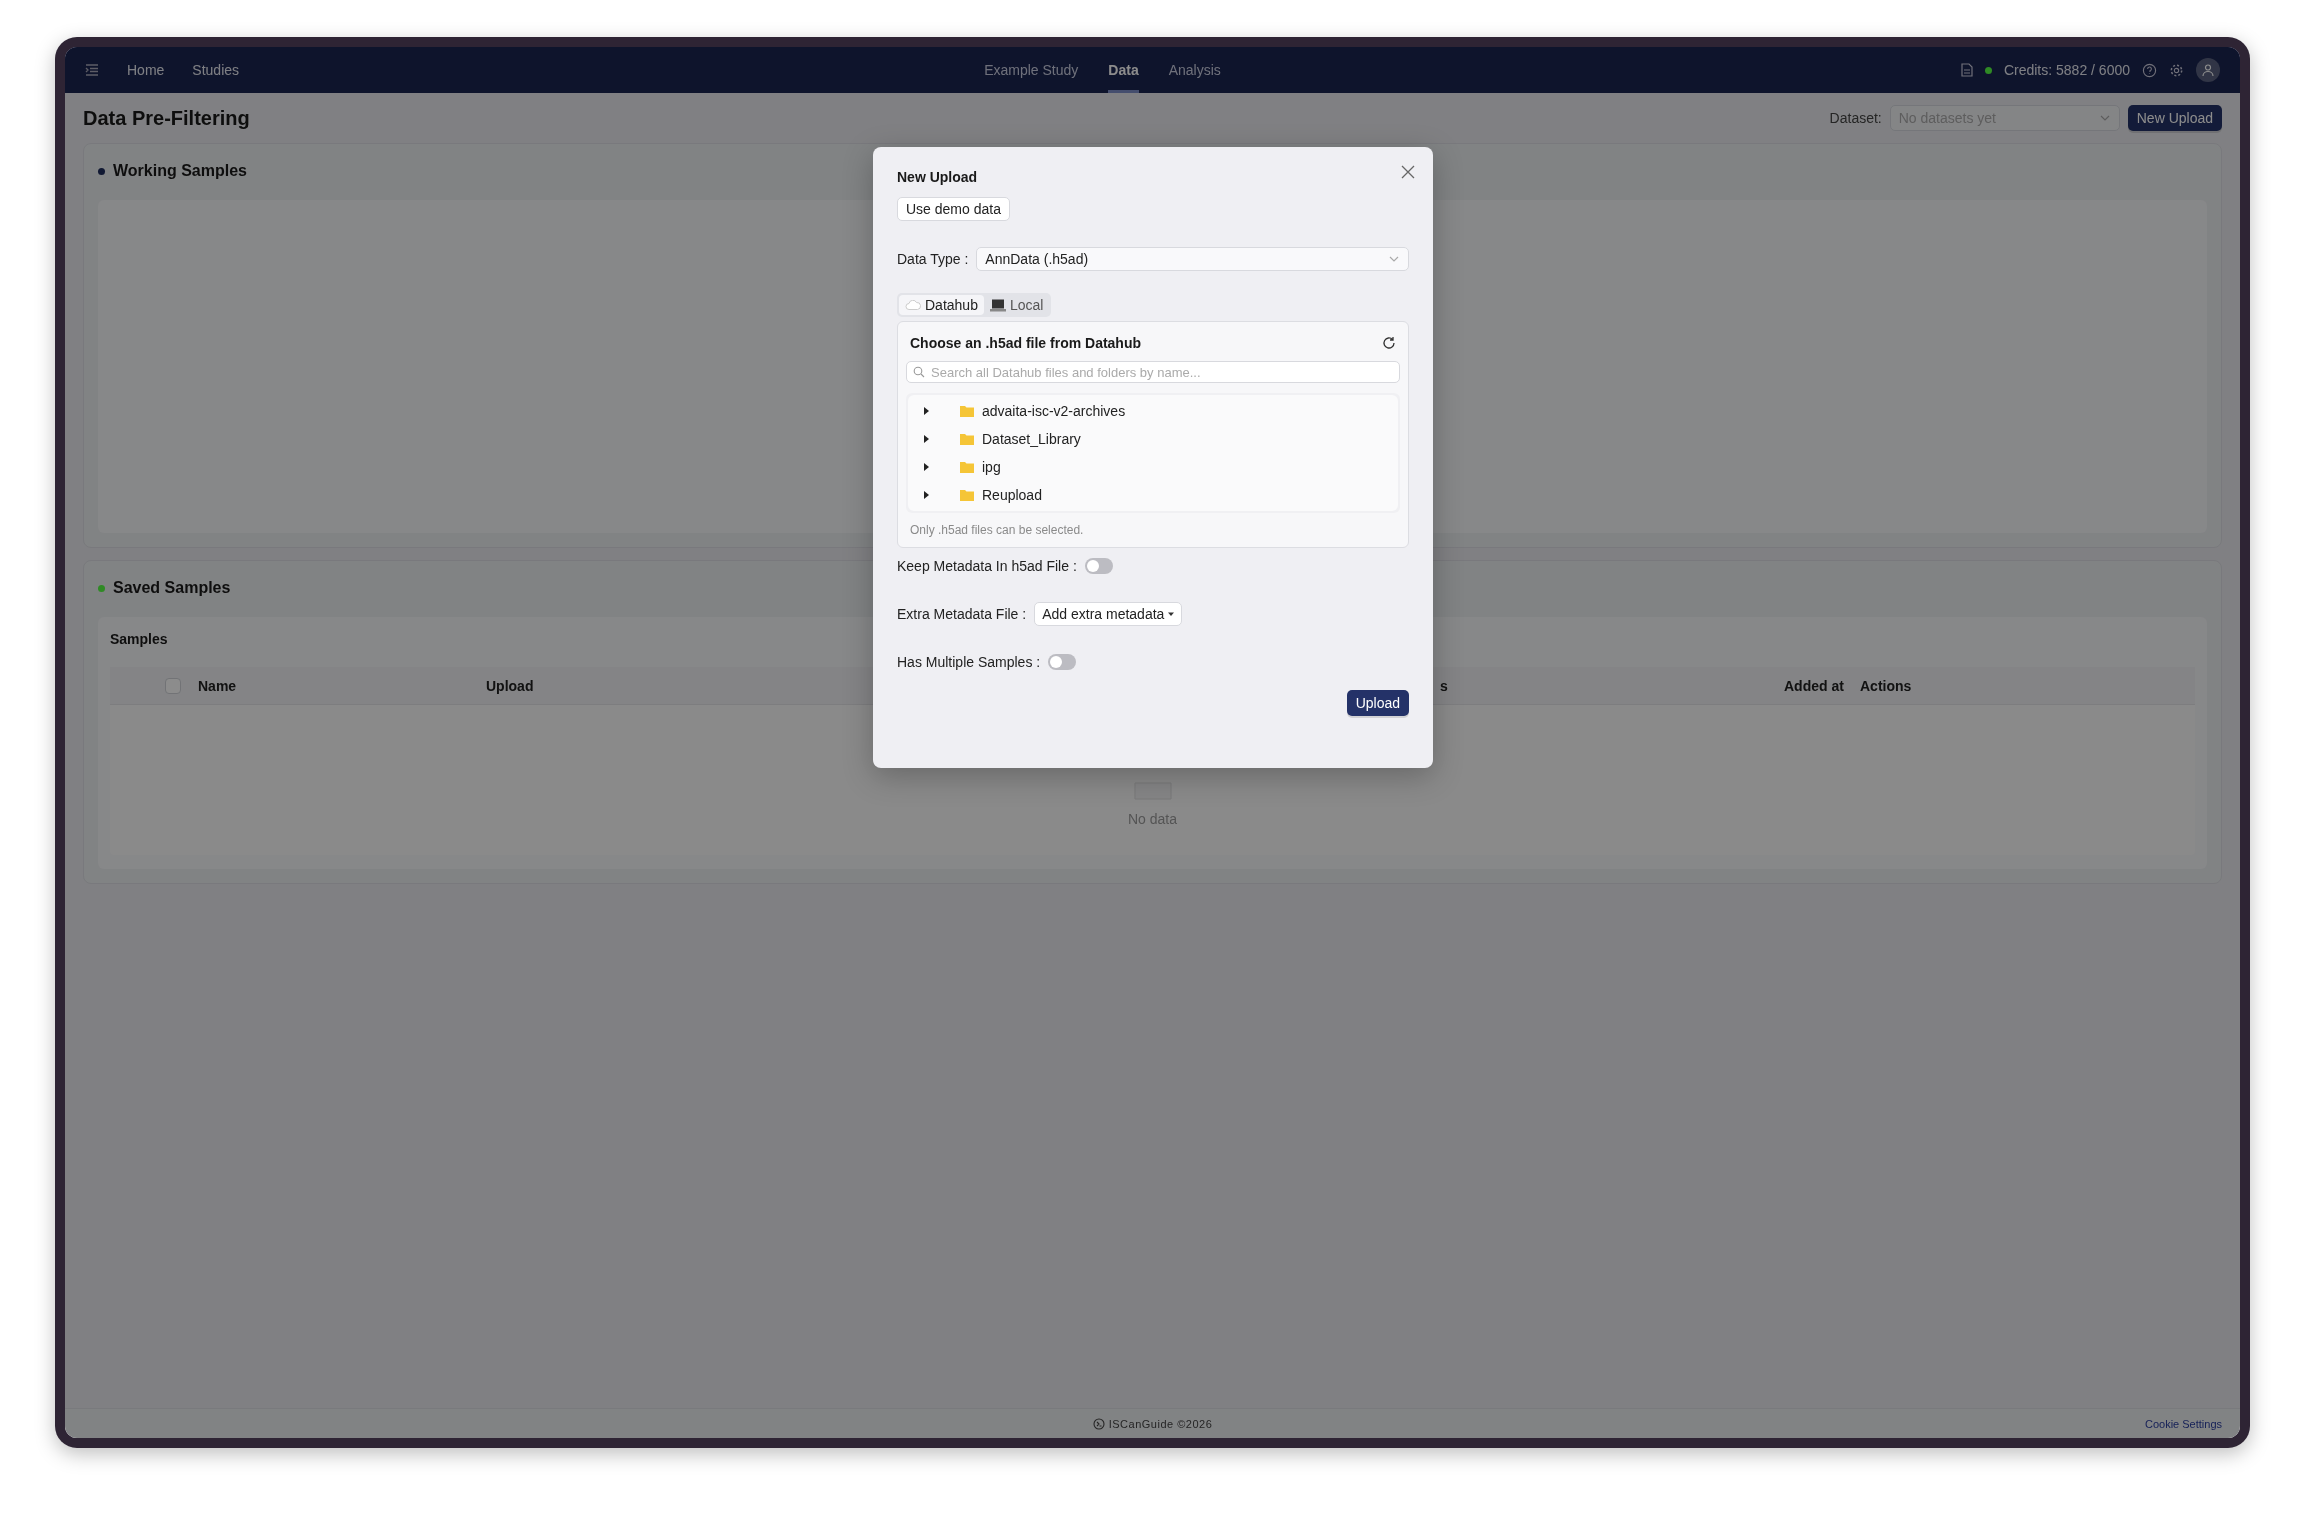 Image resolution: width=2308 pixels, height=1522 pixels. What do you see at coordinates (2176, 70) in the screenshot?
I see `settings-icon` at bounding box center [2176, 70].